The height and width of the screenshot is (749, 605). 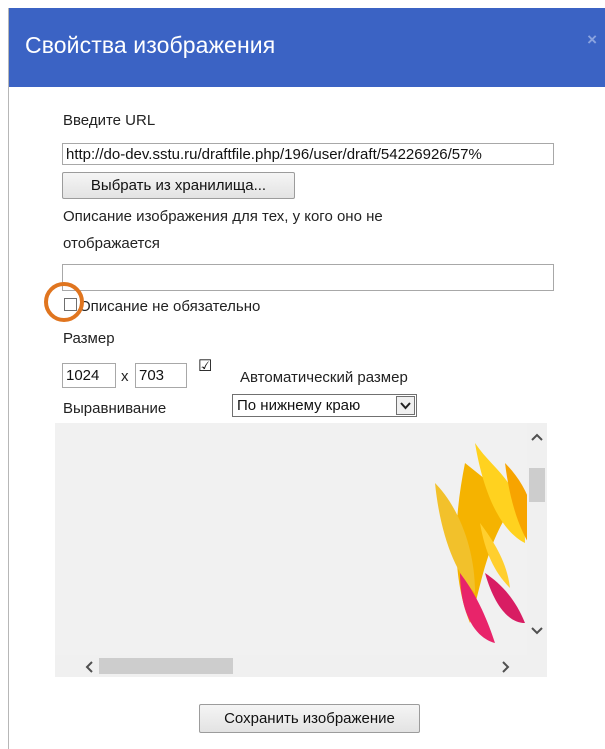 I want to click on align-select-value: По нижнему краю, so click(x=299, y=405).